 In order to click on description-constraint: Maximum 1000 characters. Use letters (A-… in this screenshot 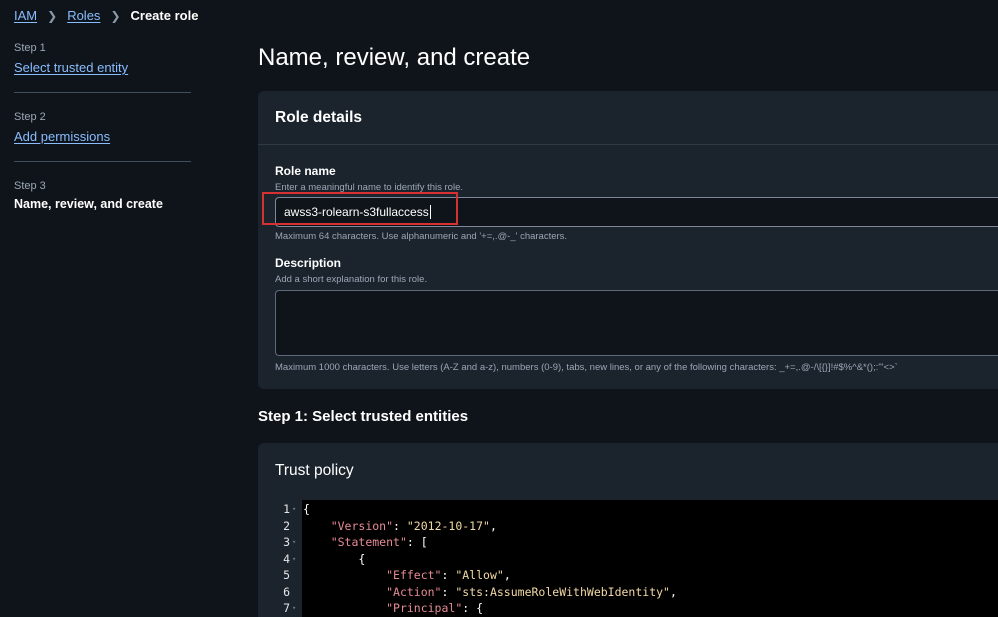, I will do `click(586, 367)`.